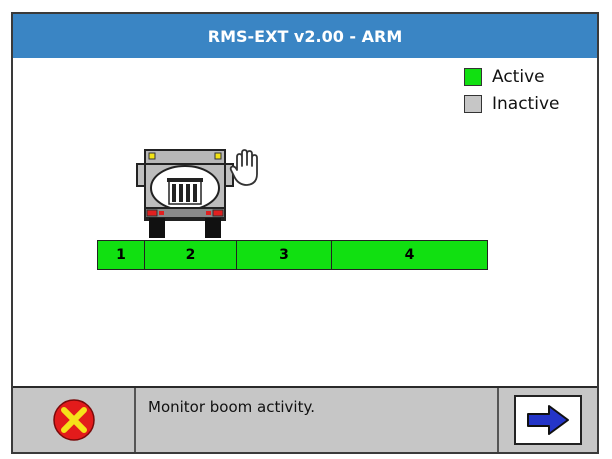 The height and width of the screenshot is (459, 612). Describe the element at coordinates (231, 407) in the screenshot. I see `status-message: Monitor boom activity.` at that location.